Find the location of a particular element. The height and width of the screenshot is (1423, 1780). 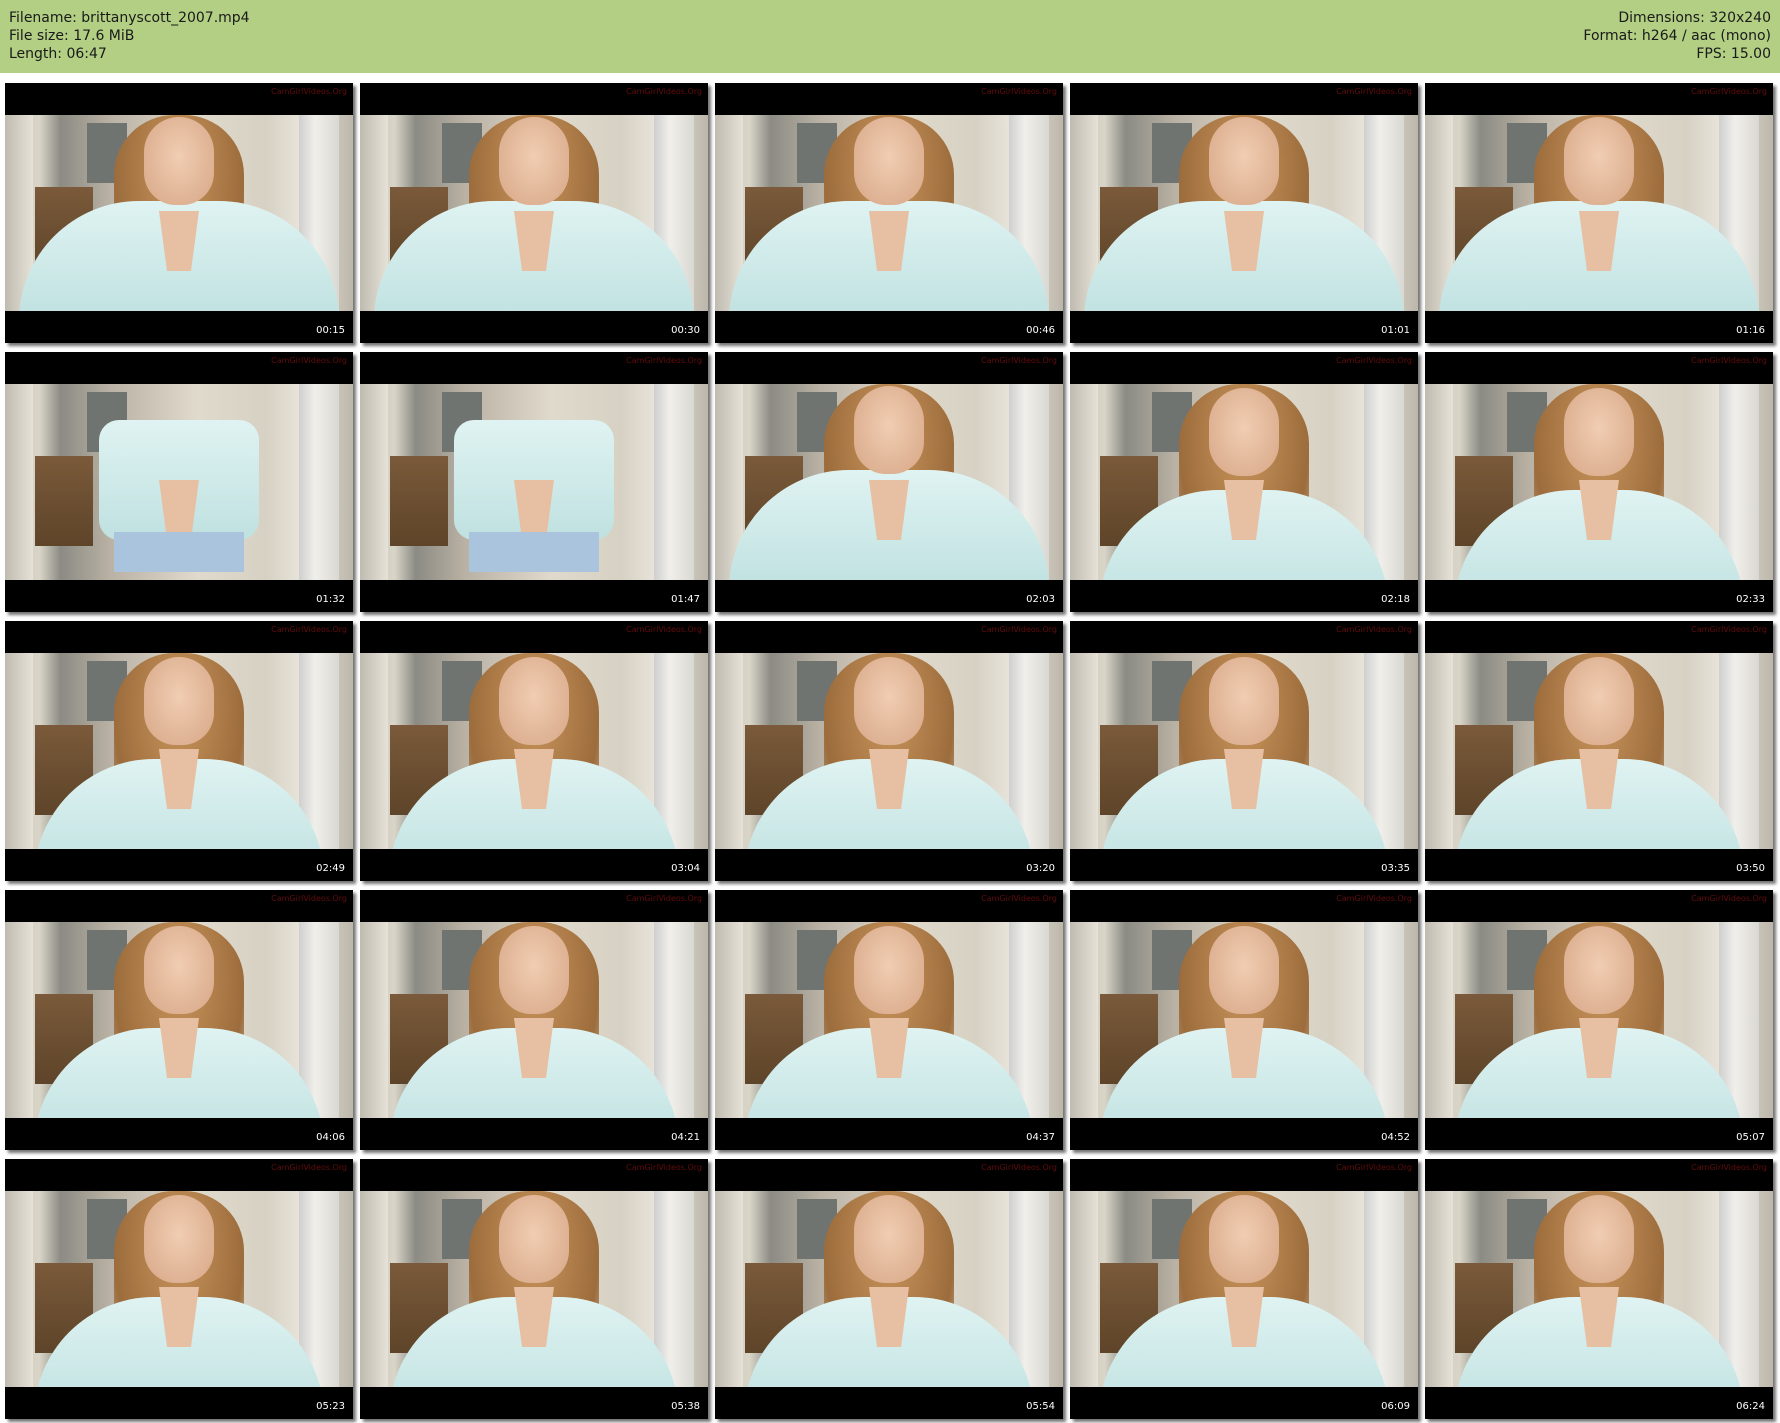

video-thumbnail: CamGirlVideos.Org 05:38 is located at coordinates (534, 1289).